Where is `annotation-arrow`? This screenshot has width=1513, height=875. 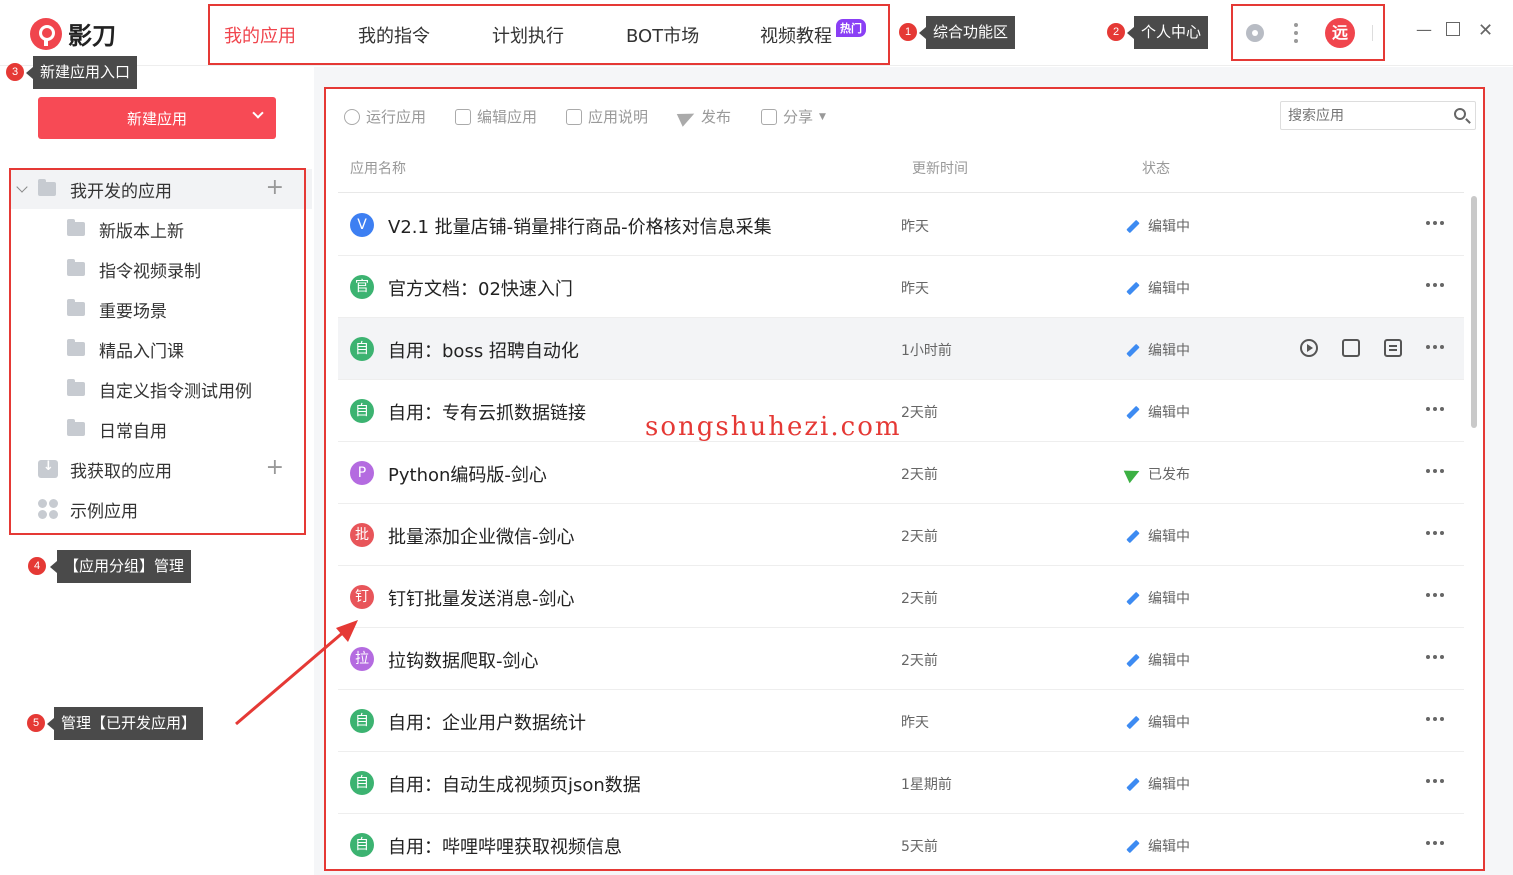
annotation-arrow is located at coordinates (296, 673).